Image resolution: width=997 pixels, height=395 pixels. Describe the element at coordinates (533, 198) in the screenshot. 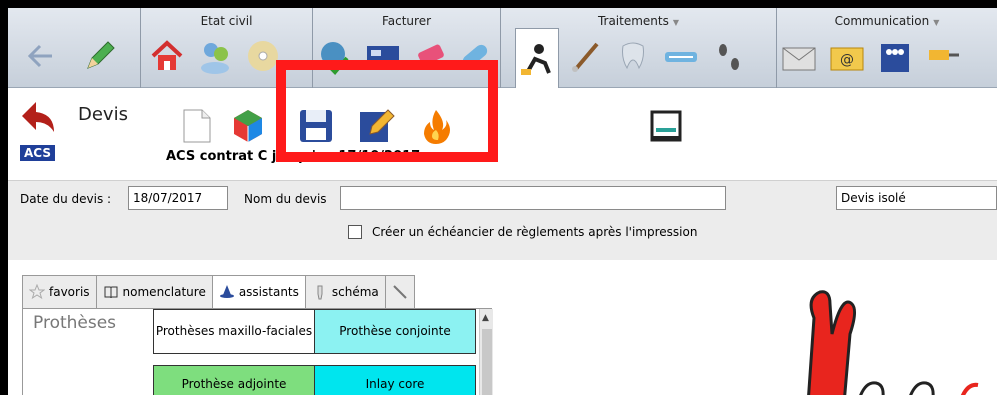

I see `name-field` at that location.